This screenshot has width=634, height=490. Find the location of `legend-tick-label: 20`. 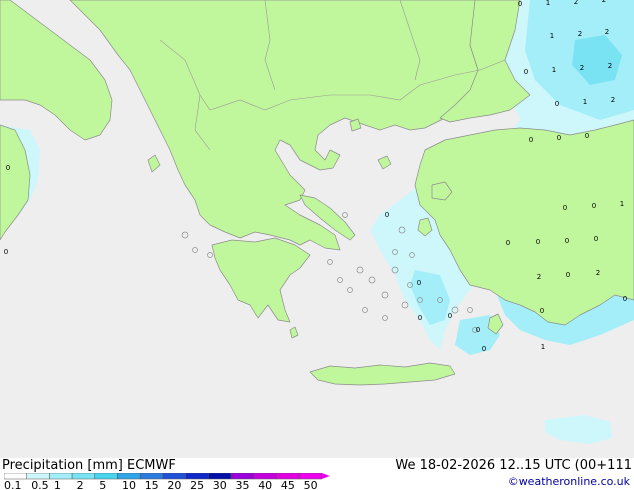

legend-tick-label: 20 is located at coordinates (174, 484).